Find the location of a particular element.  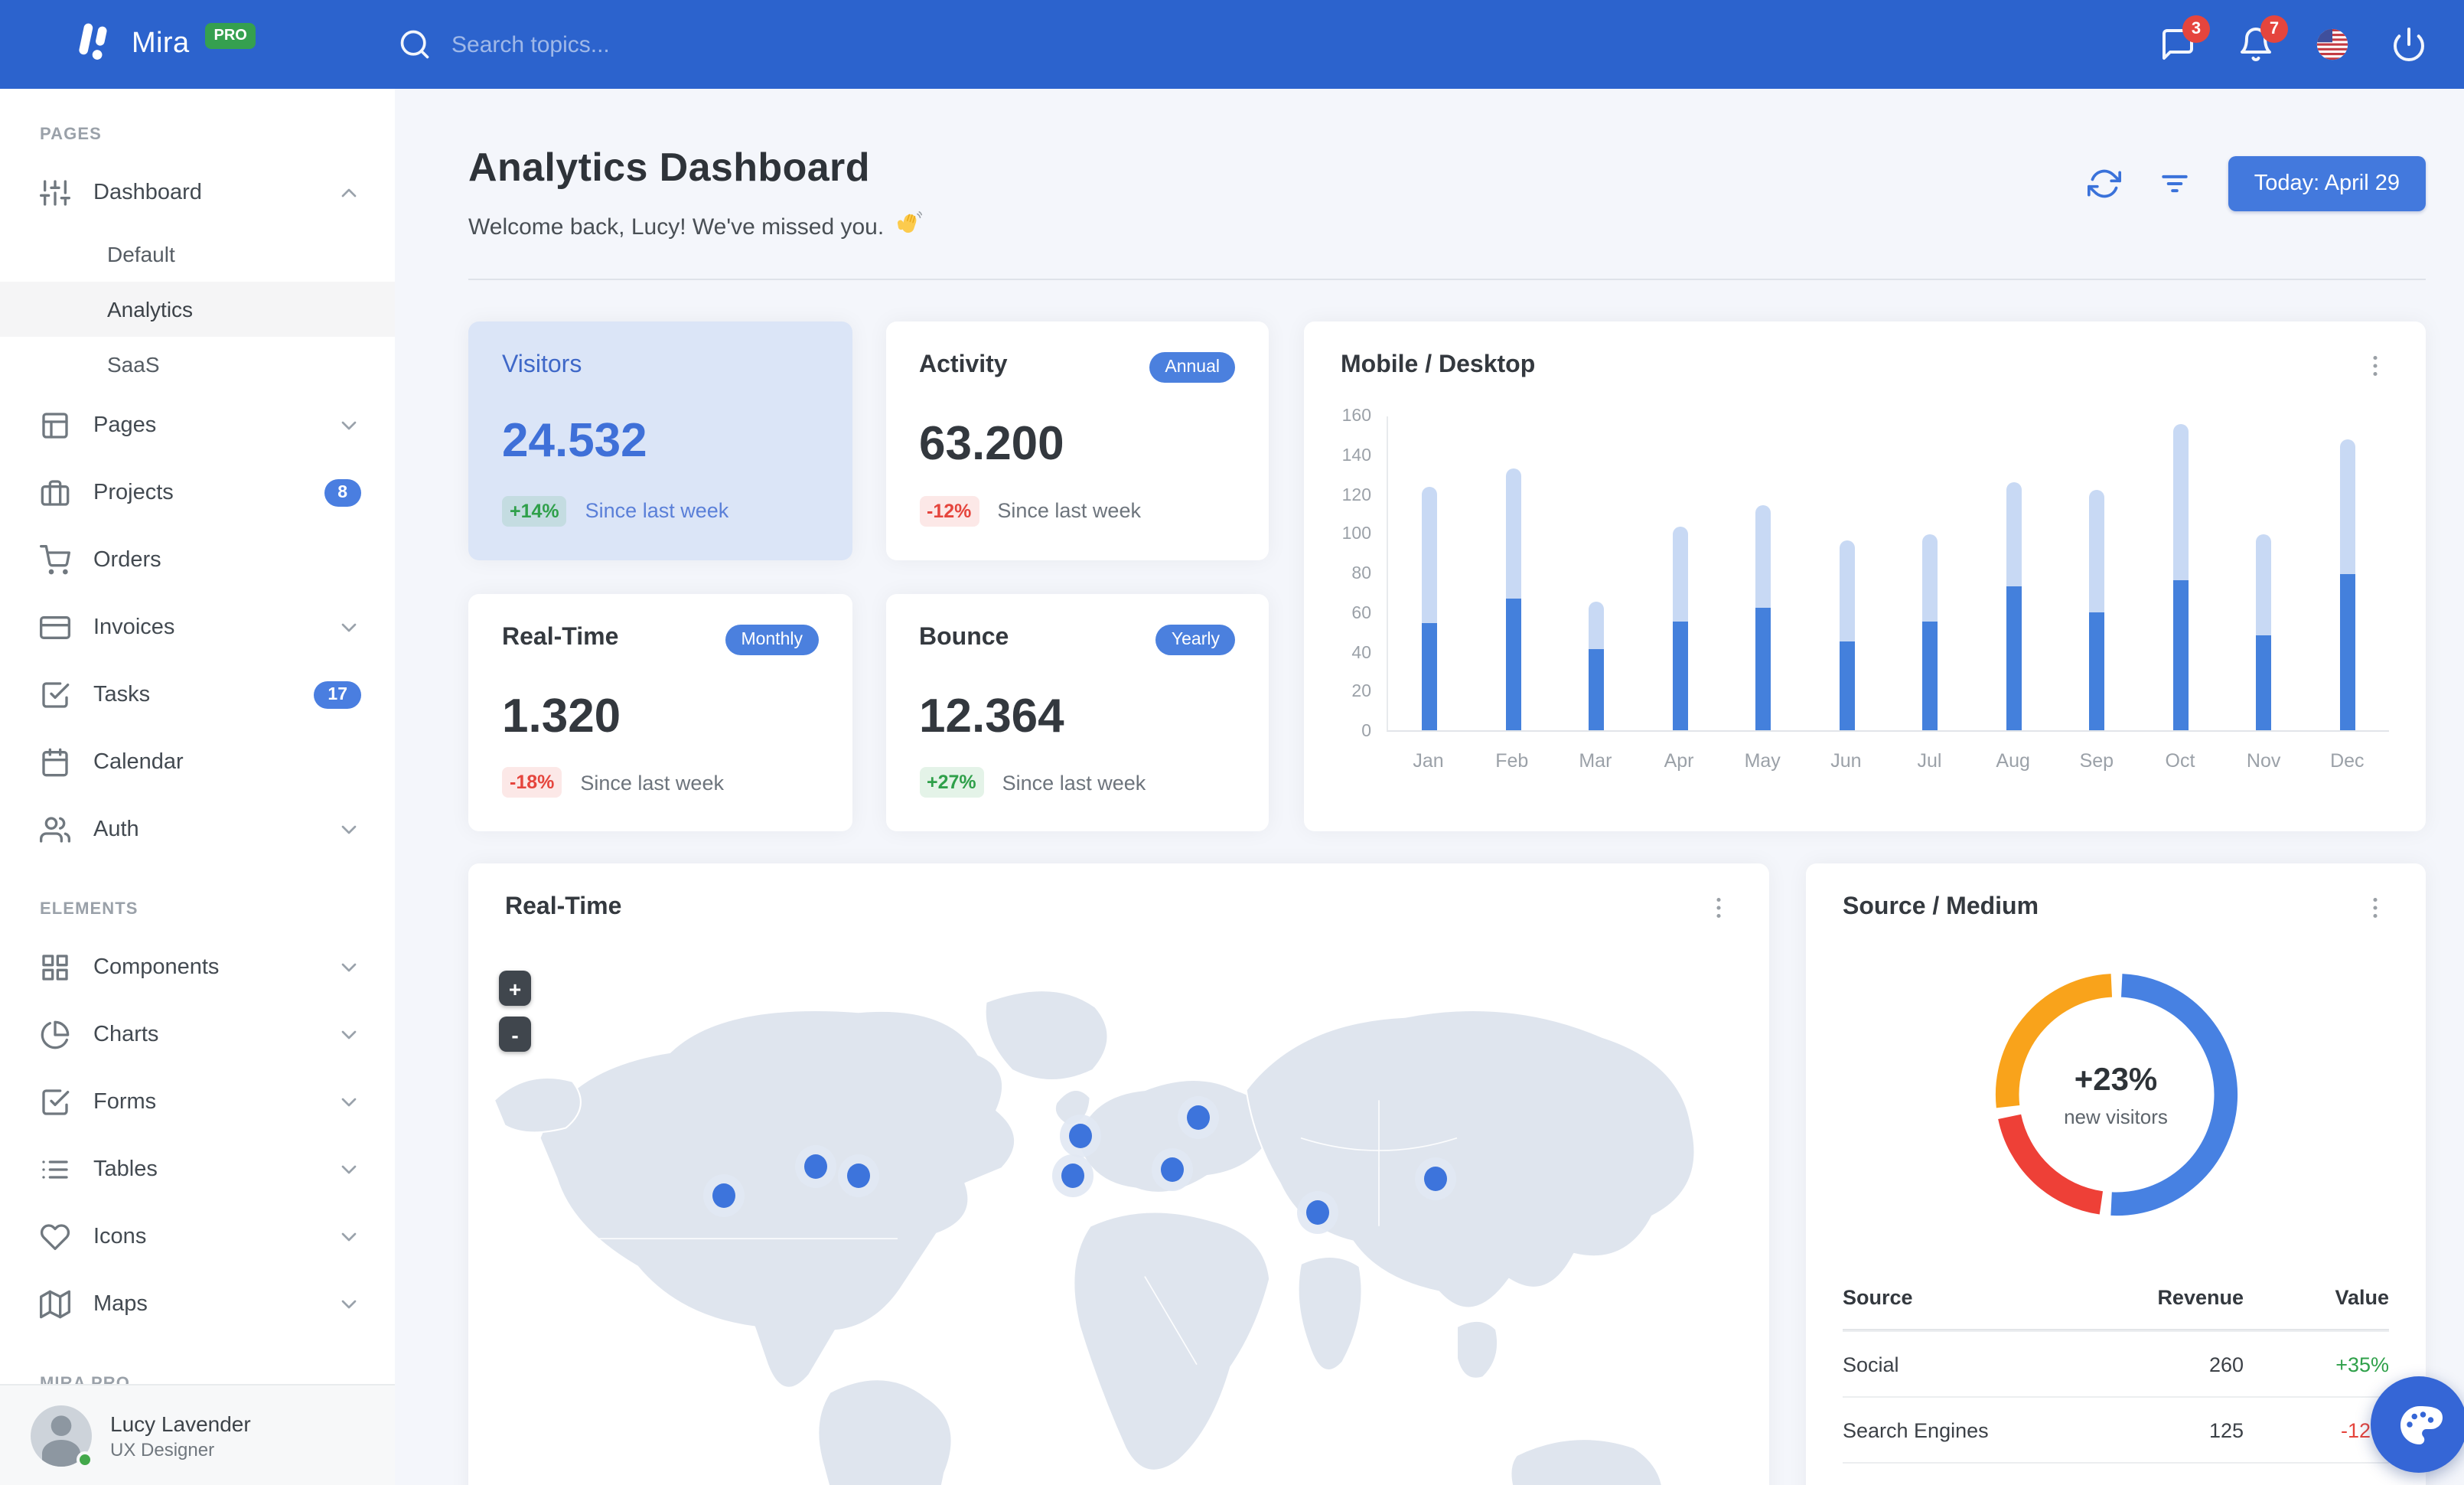

shopping-cart-icon is located at coordinates (56, 560).